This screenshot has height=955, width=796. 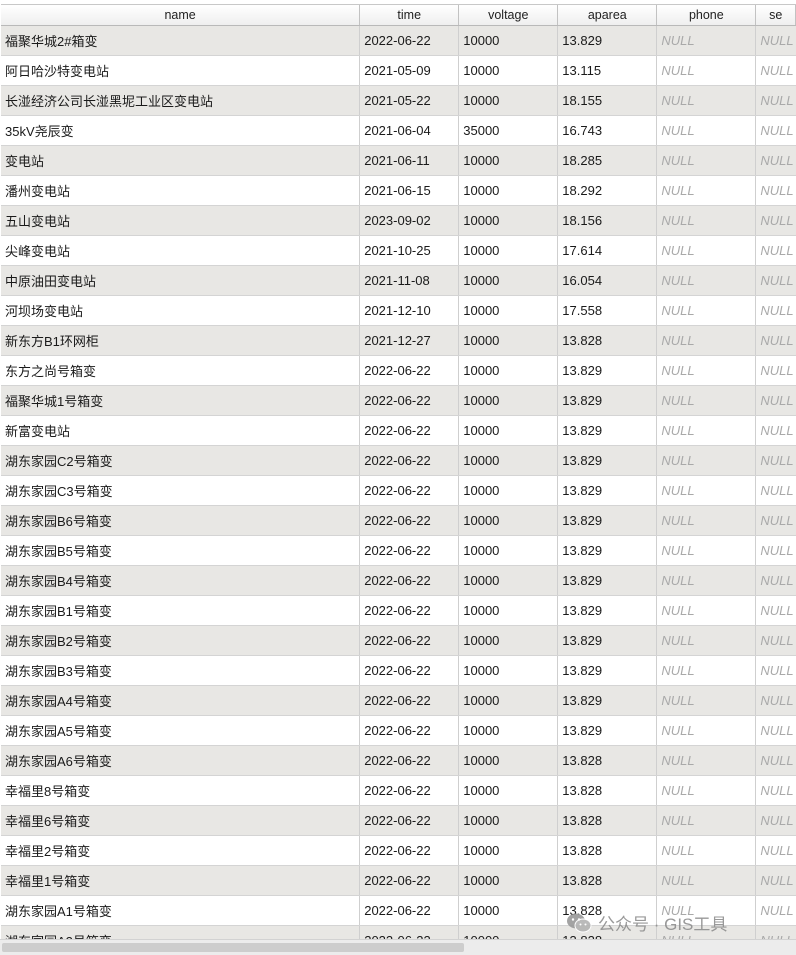 I want to click on table-row: 幸福里2号箱变 2022-06-22 10000 13.828 NULL NULL, so click(x=398, y=851).